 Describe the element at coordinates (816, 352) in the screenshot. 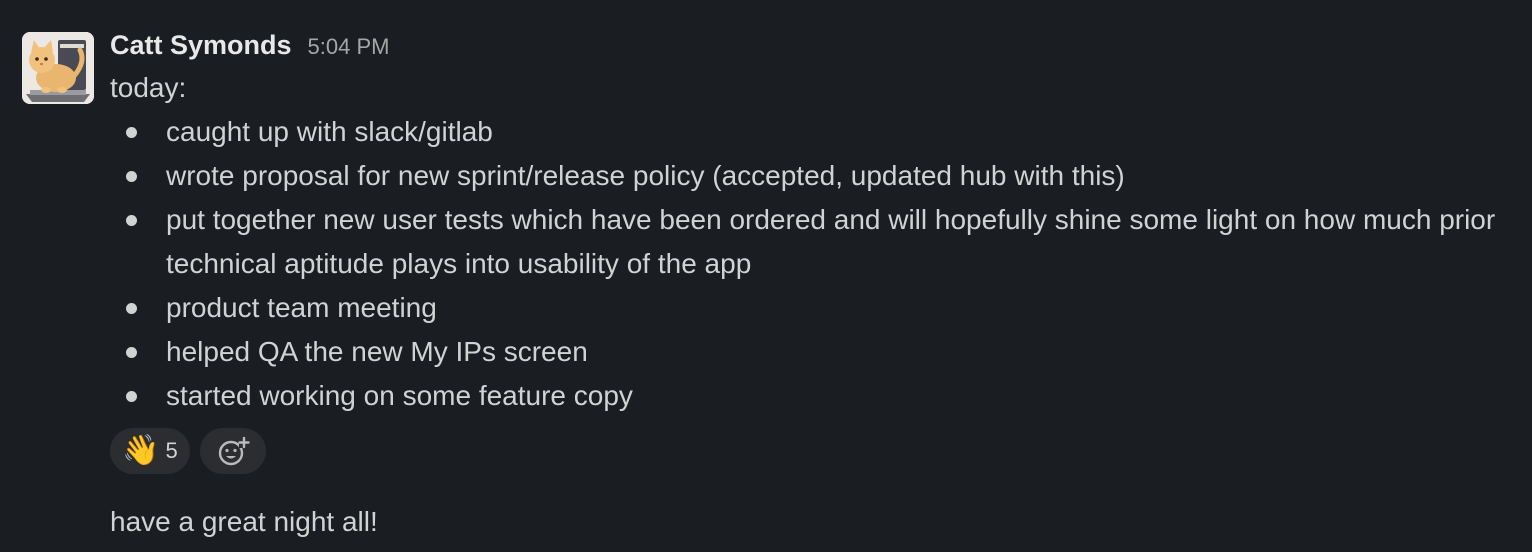

I see `list-item: helped QA the new My IPs screen` at that location.